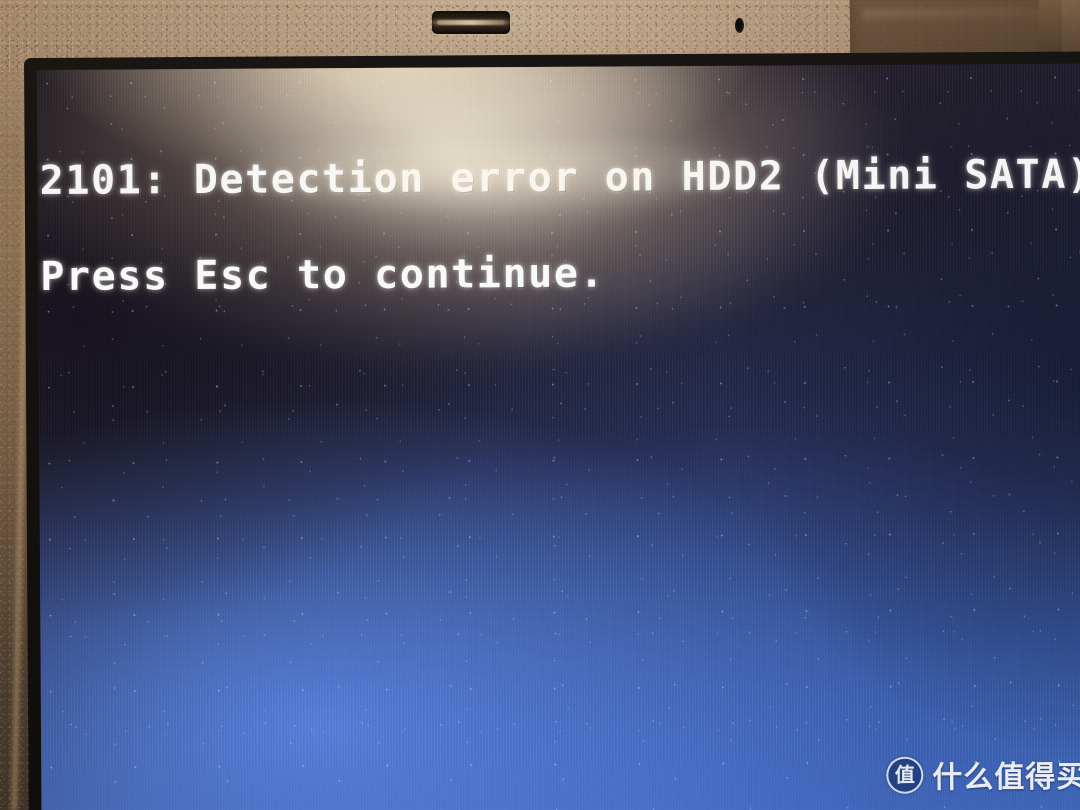  What do you see at coordinates (512, 179) in the screenshot?
I see `glare-wash-over-text` at bounding box center [512, 179].